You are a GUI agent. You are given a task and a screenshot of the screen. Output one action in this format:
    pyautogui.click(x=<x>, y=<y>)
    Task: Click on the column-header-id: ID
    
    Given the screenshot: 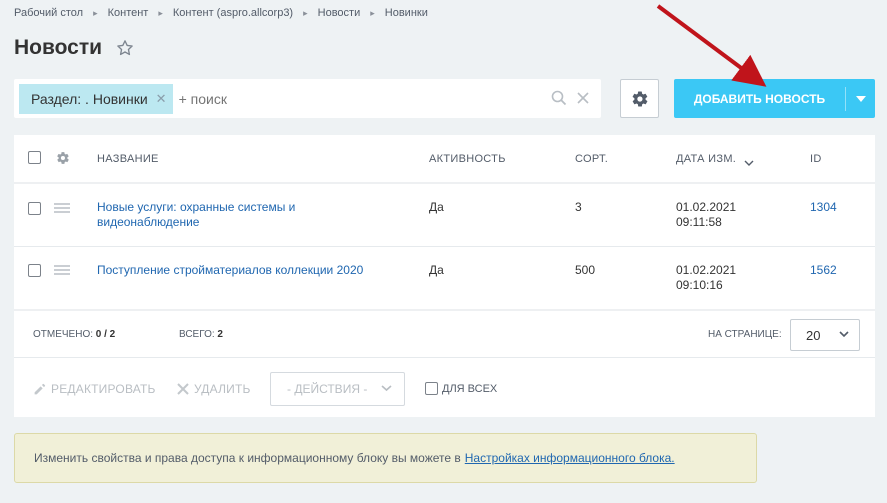 What is the action you would take?
    pyautogui.click(x=816, y=159)
    